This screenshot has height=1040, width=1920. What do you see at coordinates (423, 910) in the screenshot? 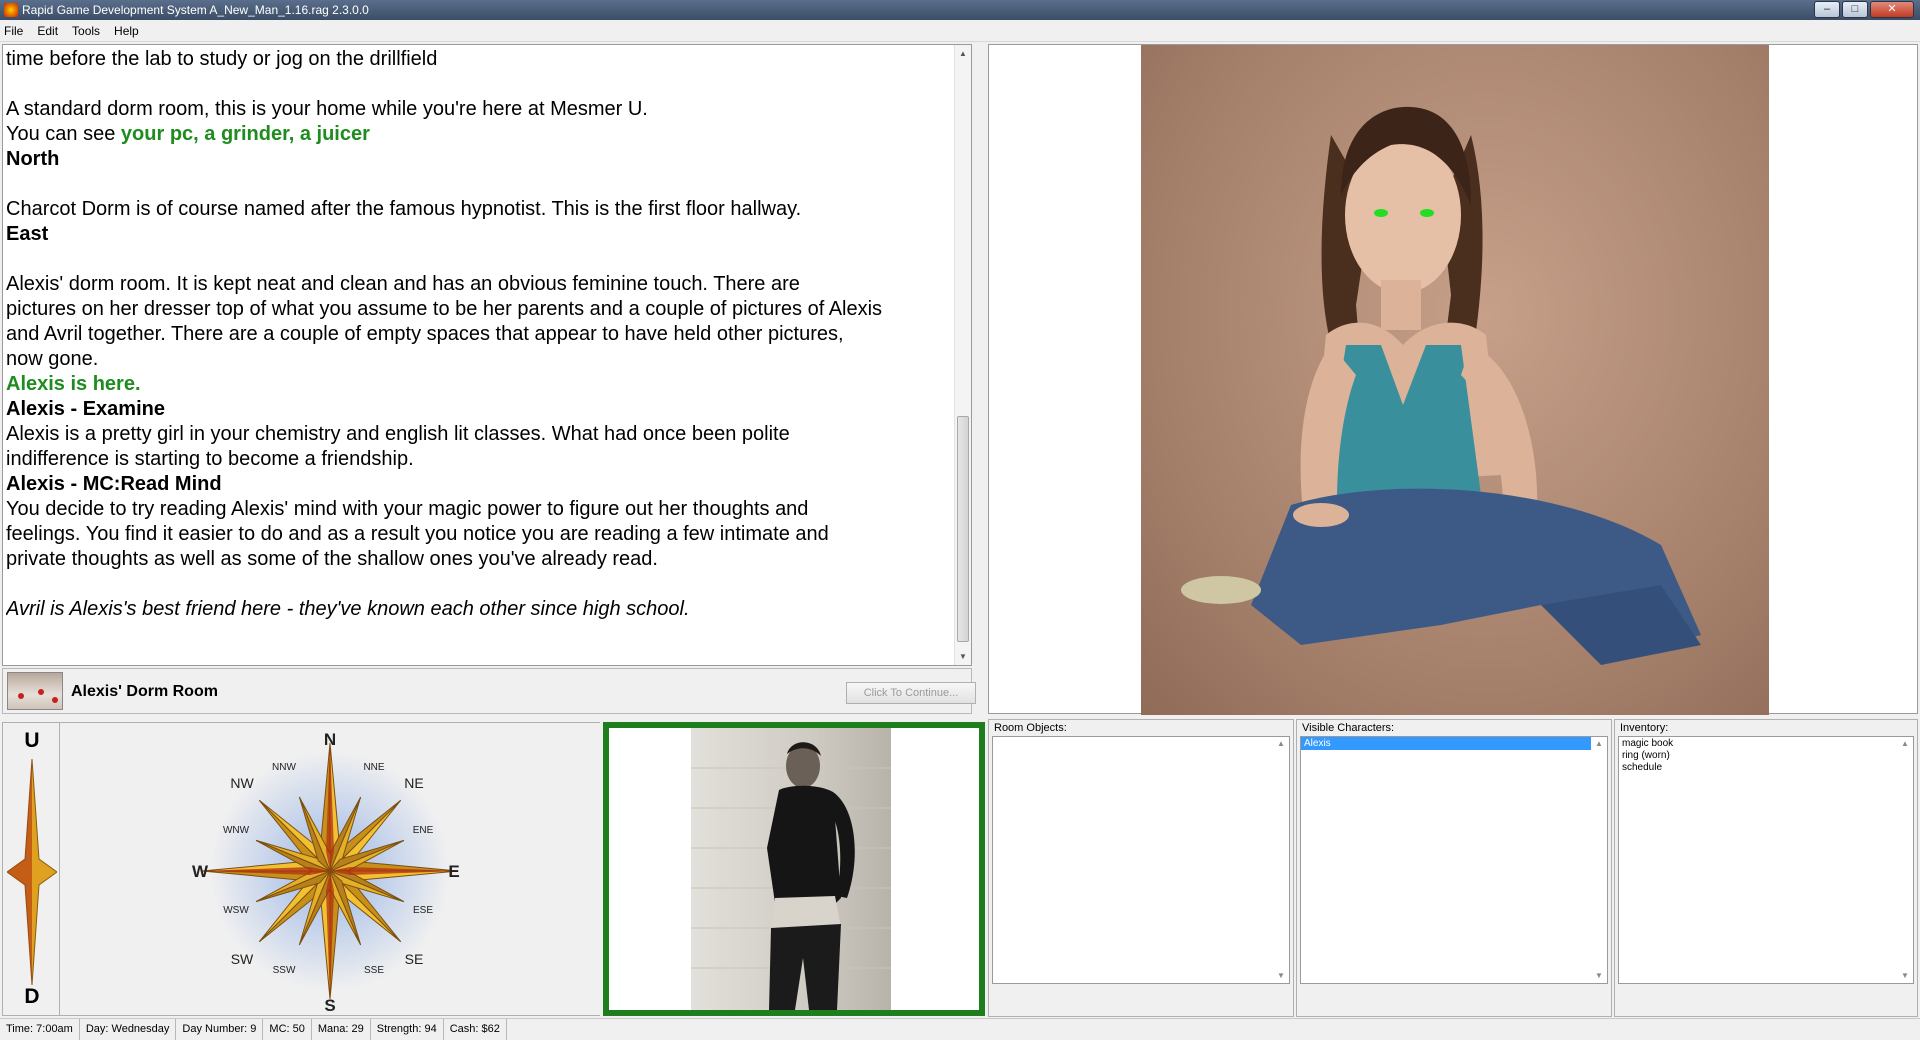
I see `compass-ese: ESE` at bounding box center [423, 910].